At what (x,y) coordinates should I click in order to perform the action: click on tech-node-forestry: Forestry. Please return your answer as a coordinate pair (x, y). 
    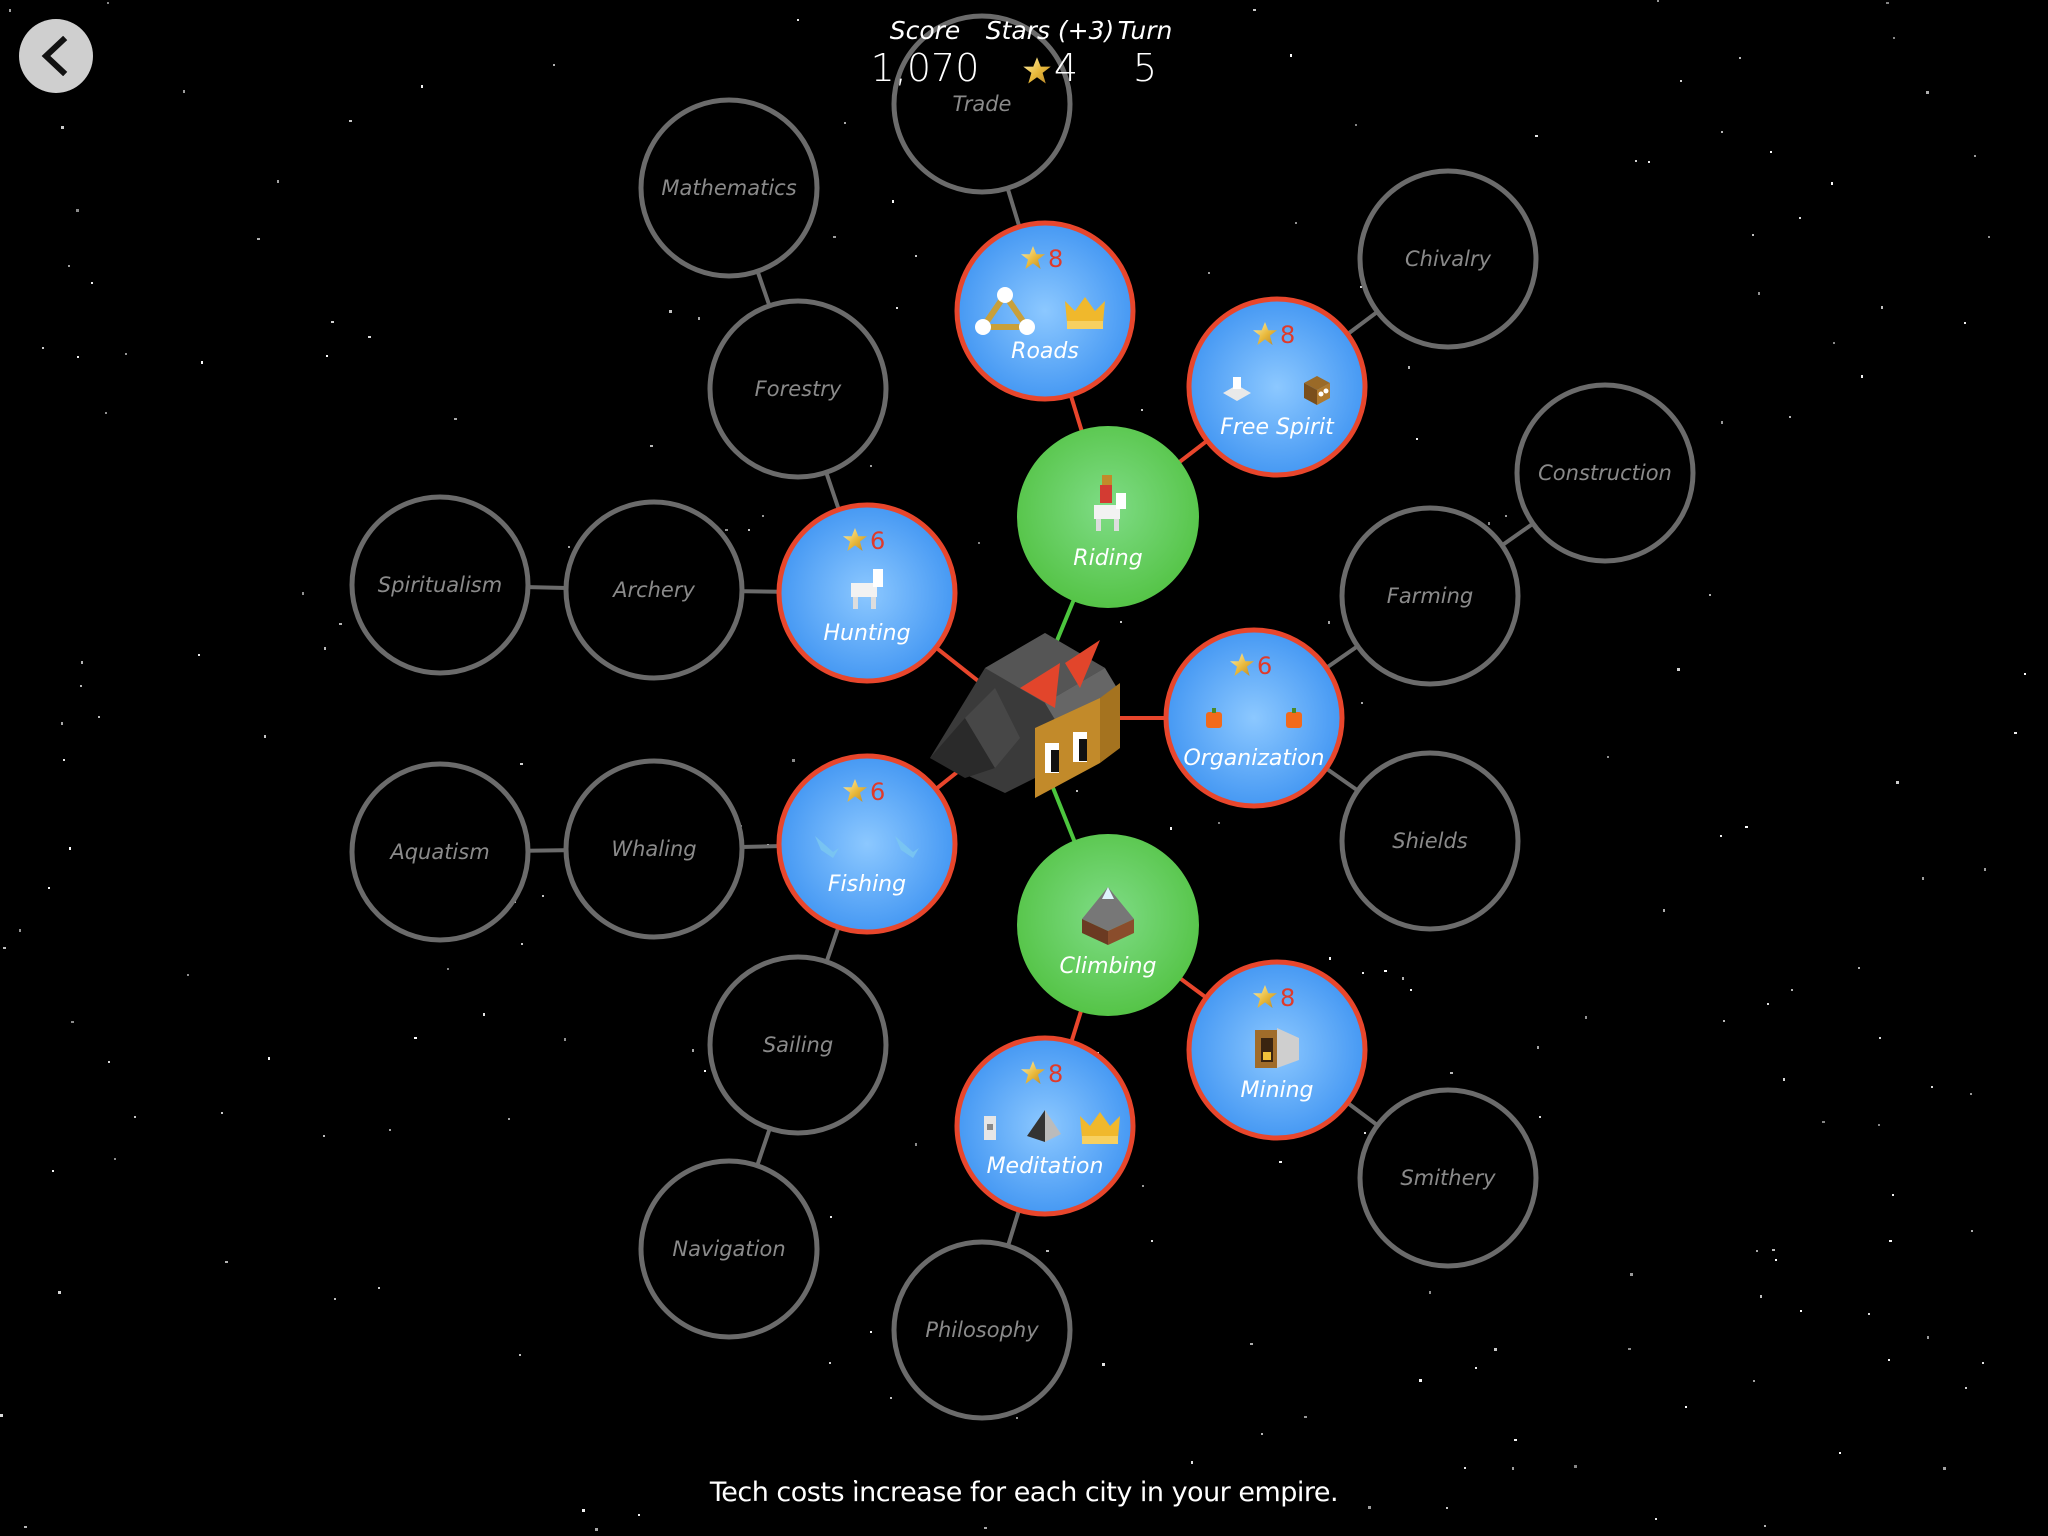
    Looking at the image, I should click on (798, 389).